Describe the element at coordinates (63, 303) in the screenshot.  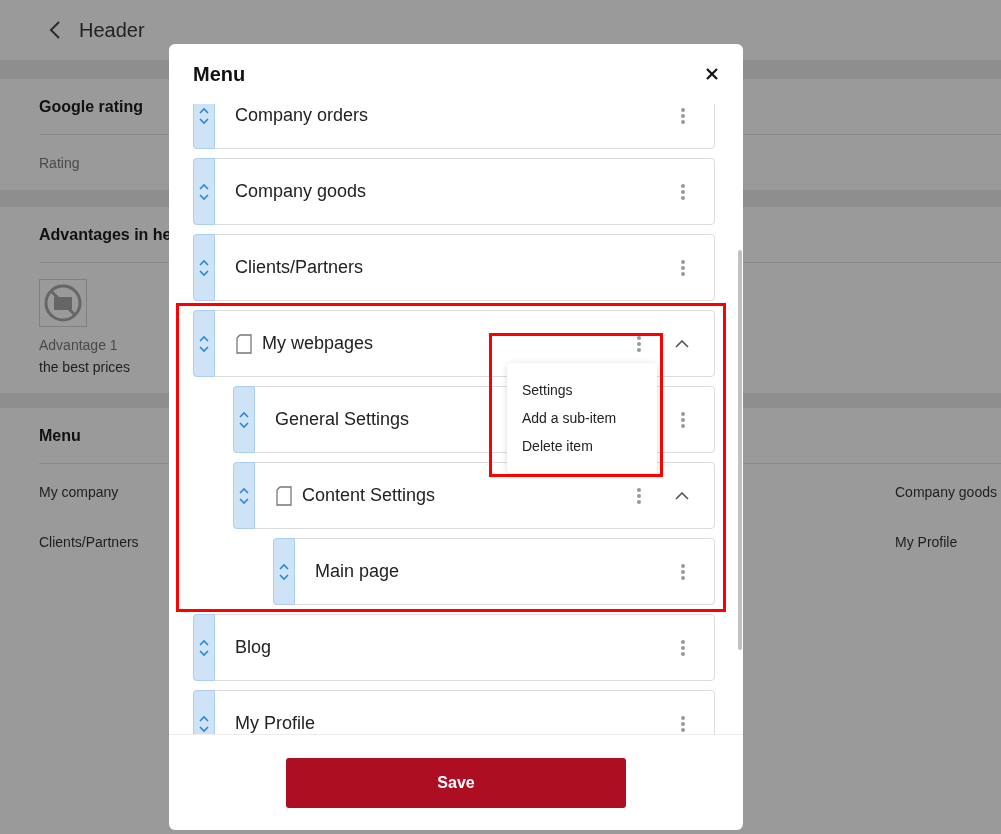
I see `image-placeholder` at that location.